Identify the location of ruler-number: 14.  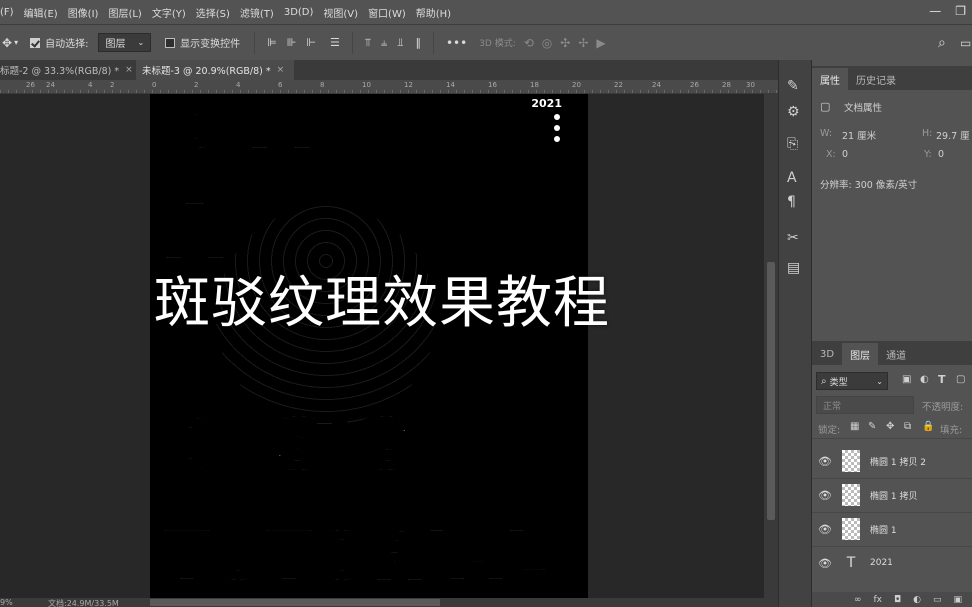
(450, 85).